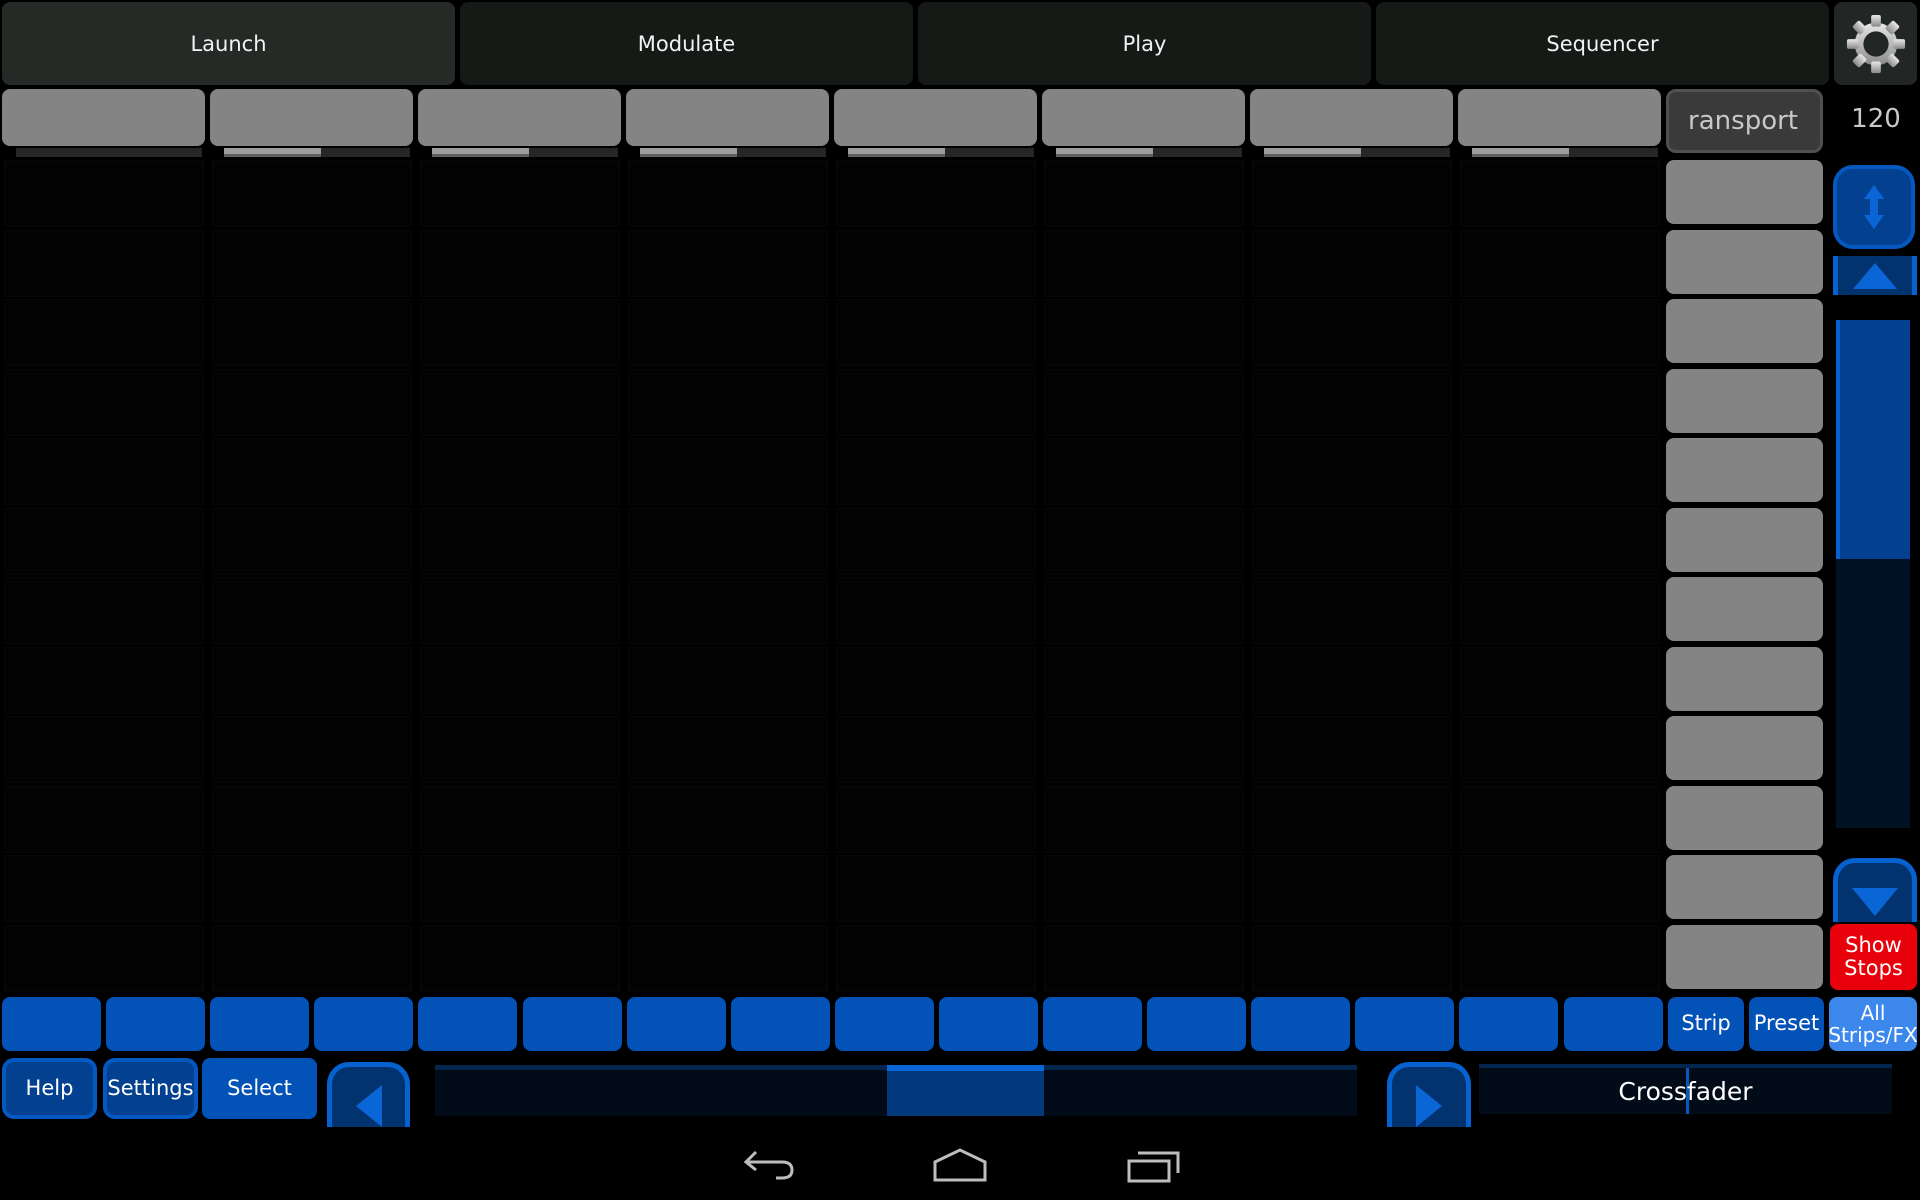  I want to click on transport-button: ransport, so click(1744, 121).